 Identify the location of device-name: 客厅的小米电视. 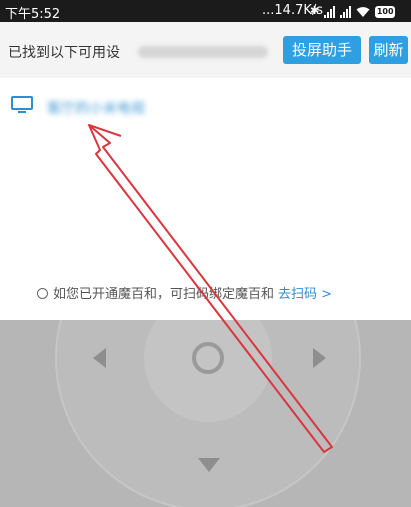
(96, 109).